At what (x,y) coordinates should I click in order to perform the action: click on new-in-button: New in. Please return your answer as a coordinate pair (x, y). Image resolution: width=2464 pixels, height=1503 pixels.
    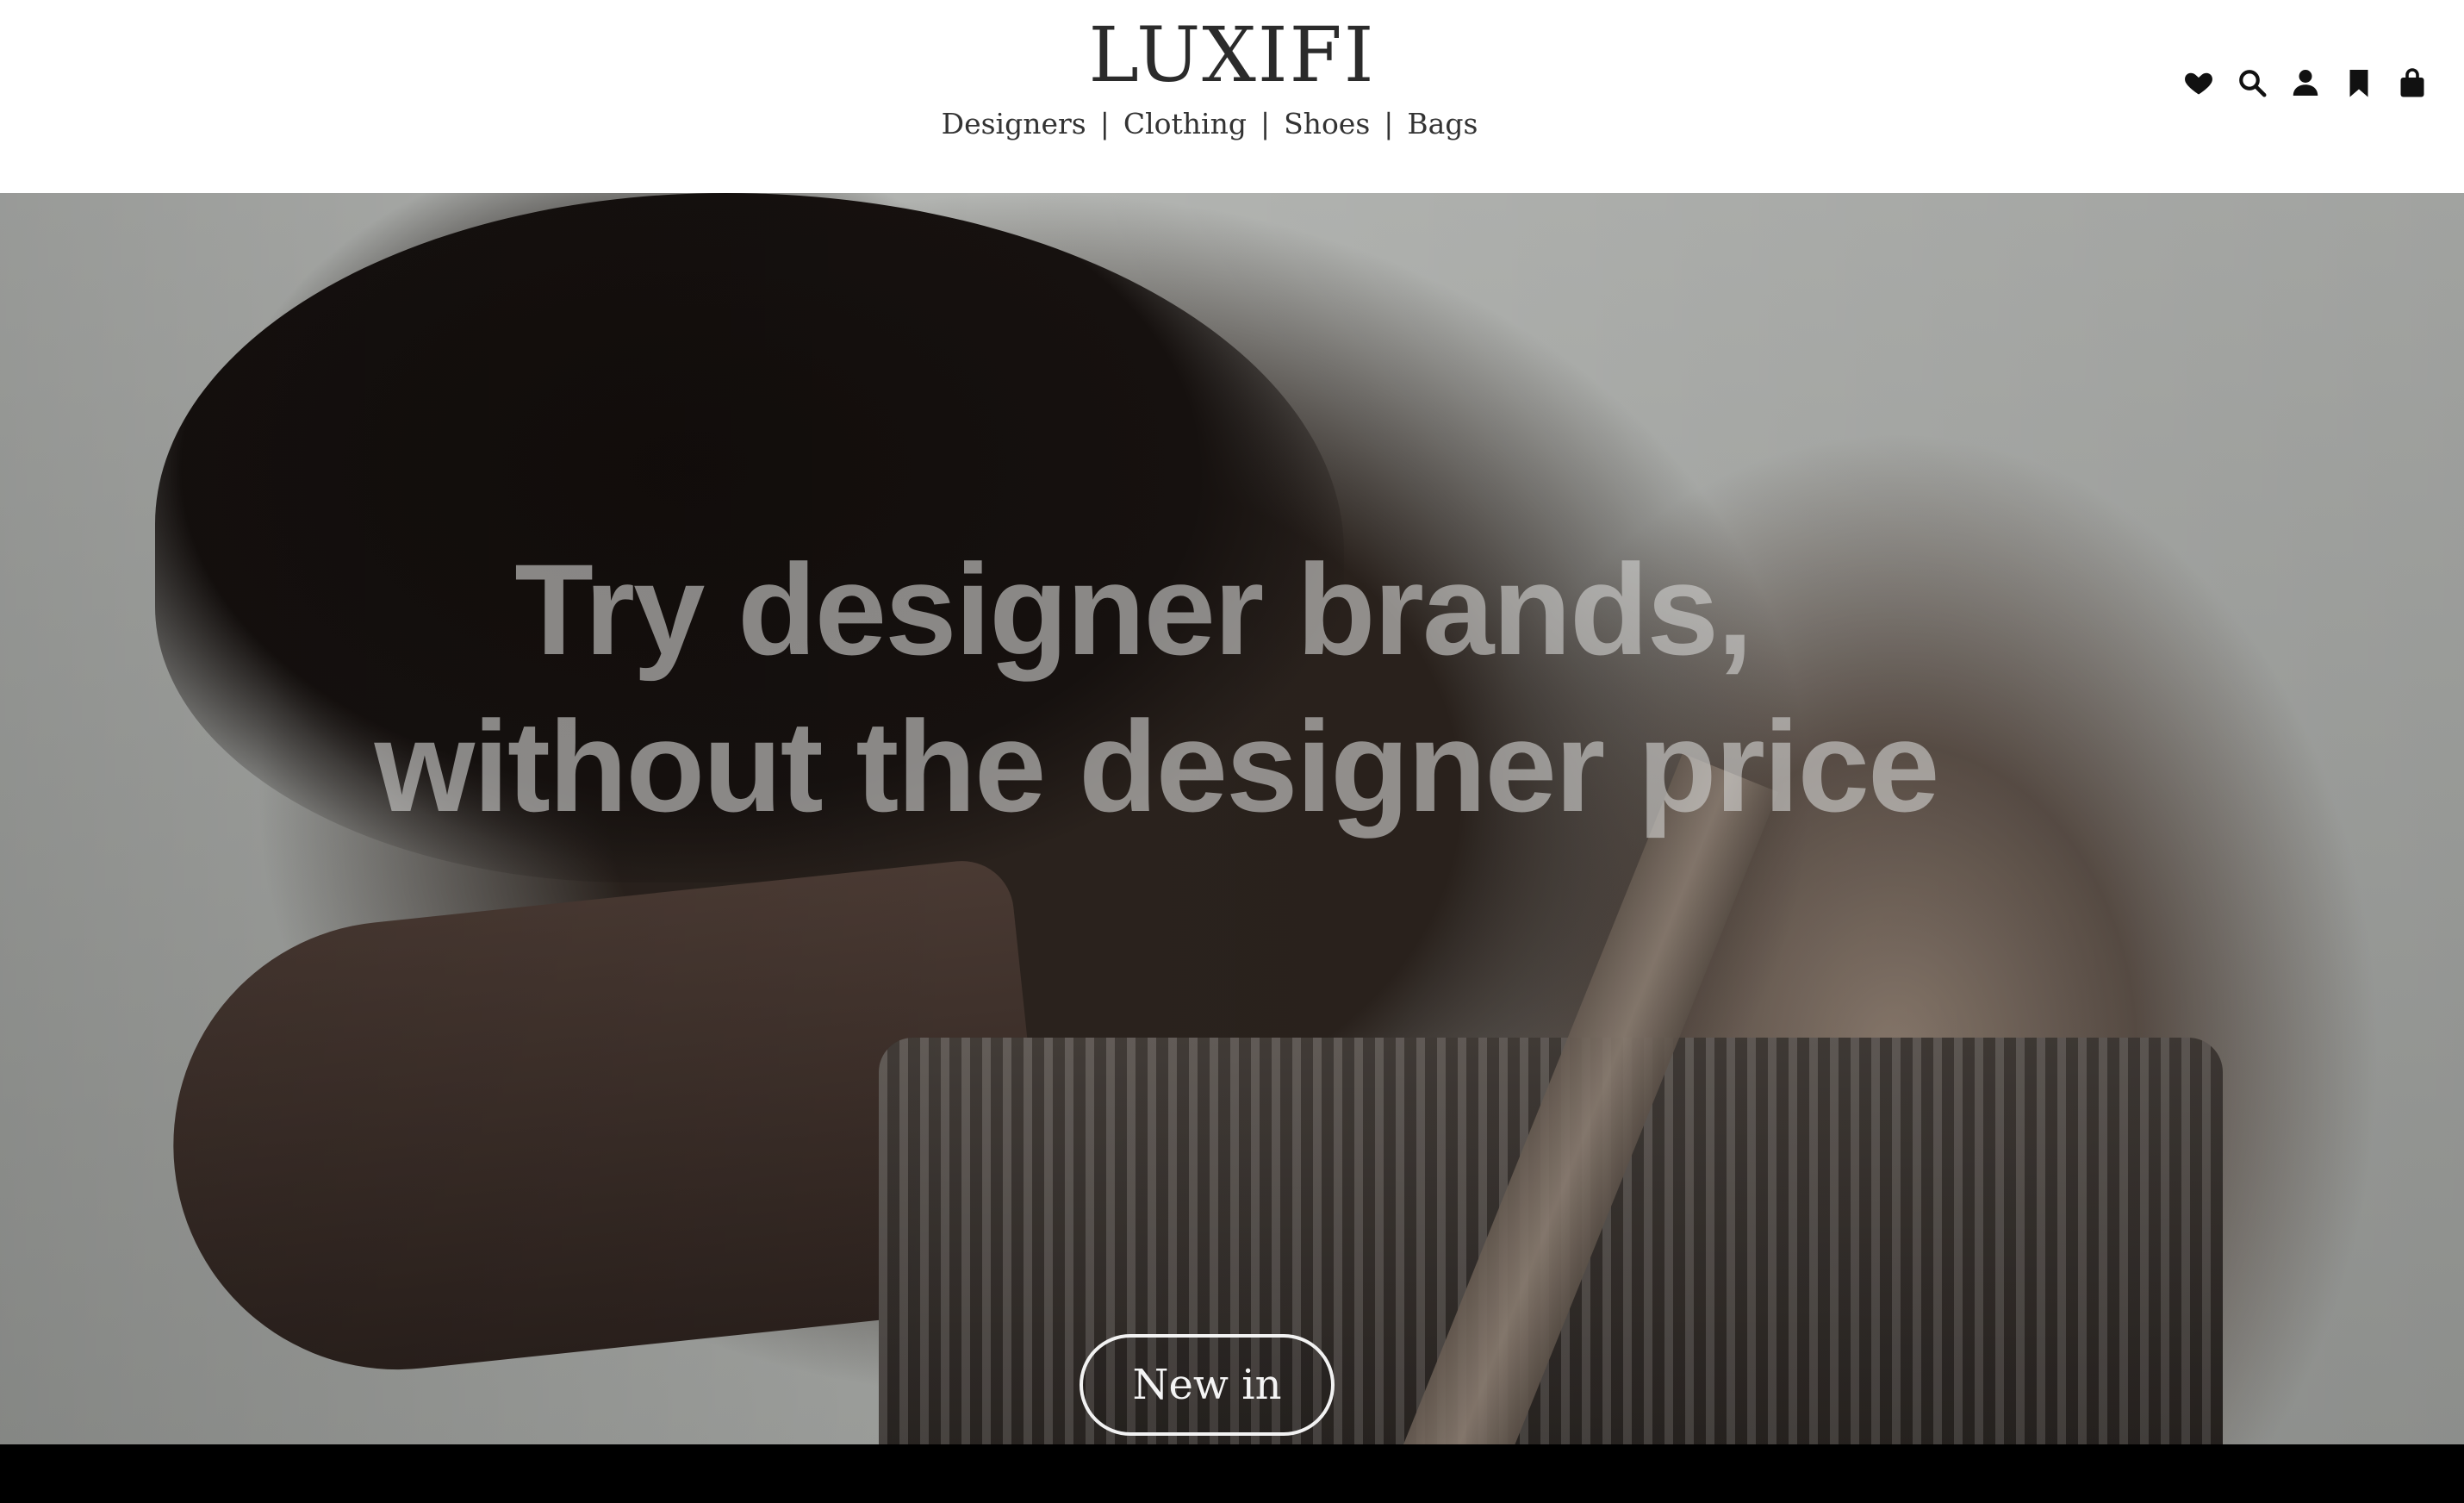
    Looking at the image, I should click on (1208, 1385).